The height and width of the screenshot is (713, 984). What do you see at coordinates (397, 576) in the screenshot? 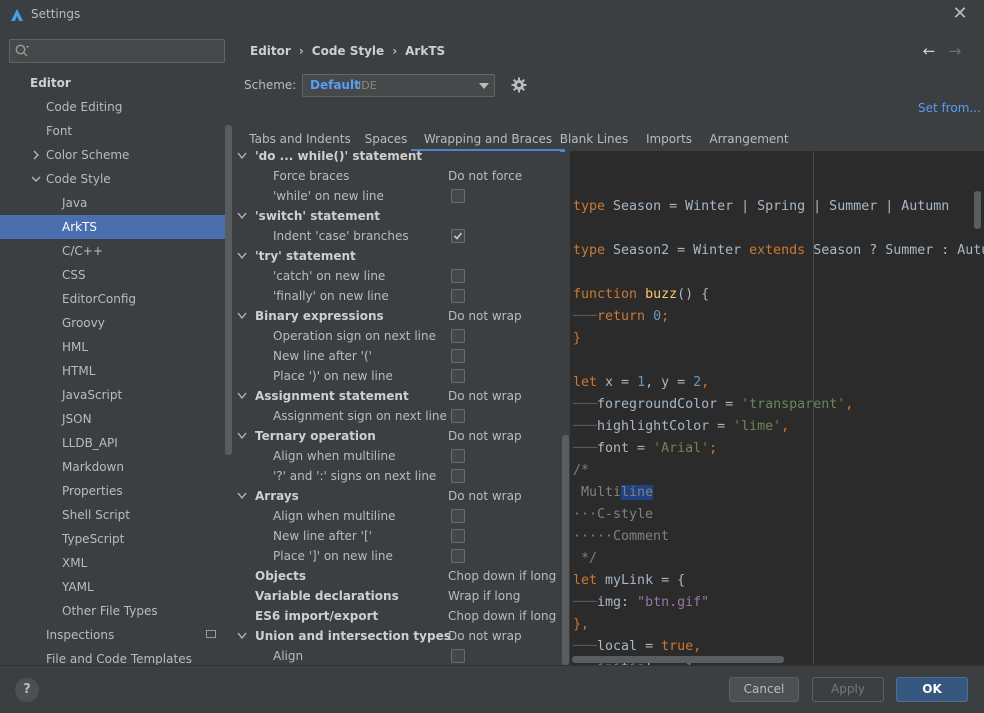
I see `option-group: Objects Chop down if long` at bounding box center [397, 576].